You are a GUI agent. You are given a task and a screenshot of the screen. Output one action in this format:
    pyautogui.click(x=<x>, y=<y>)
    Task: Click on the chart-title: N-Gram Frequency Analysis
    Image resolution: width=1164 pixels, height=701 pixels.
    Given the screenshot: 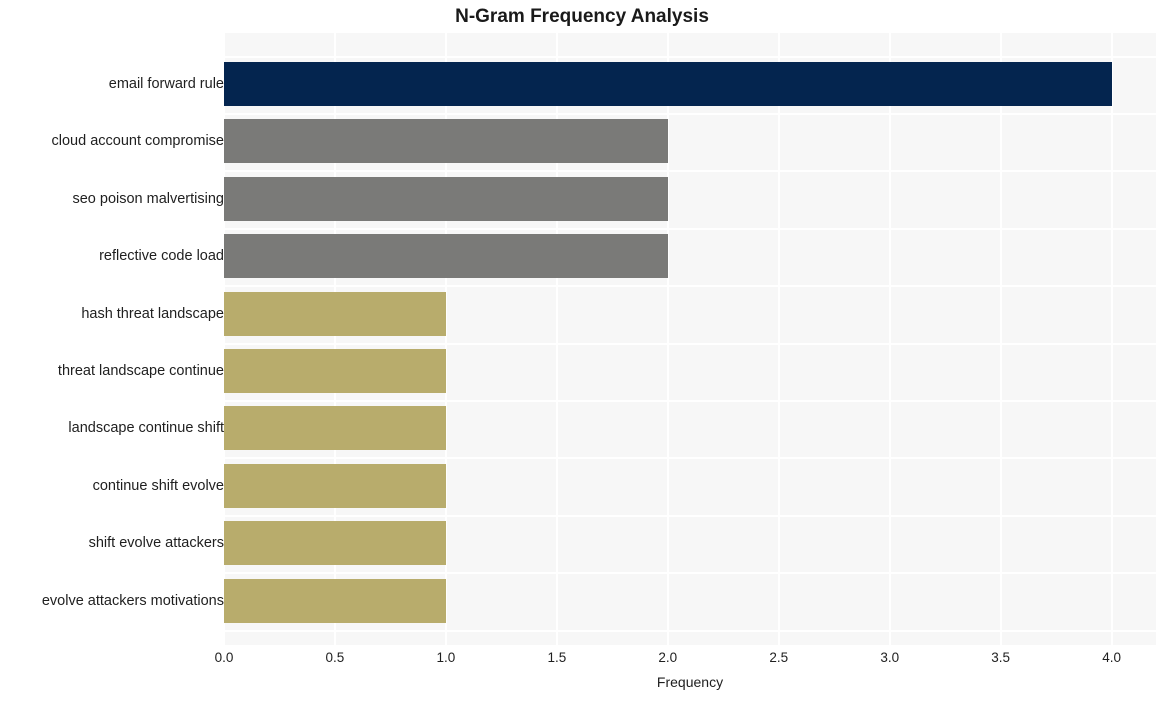 What is the action you would take?
    pyautogui.click(x=582, y=16)
    